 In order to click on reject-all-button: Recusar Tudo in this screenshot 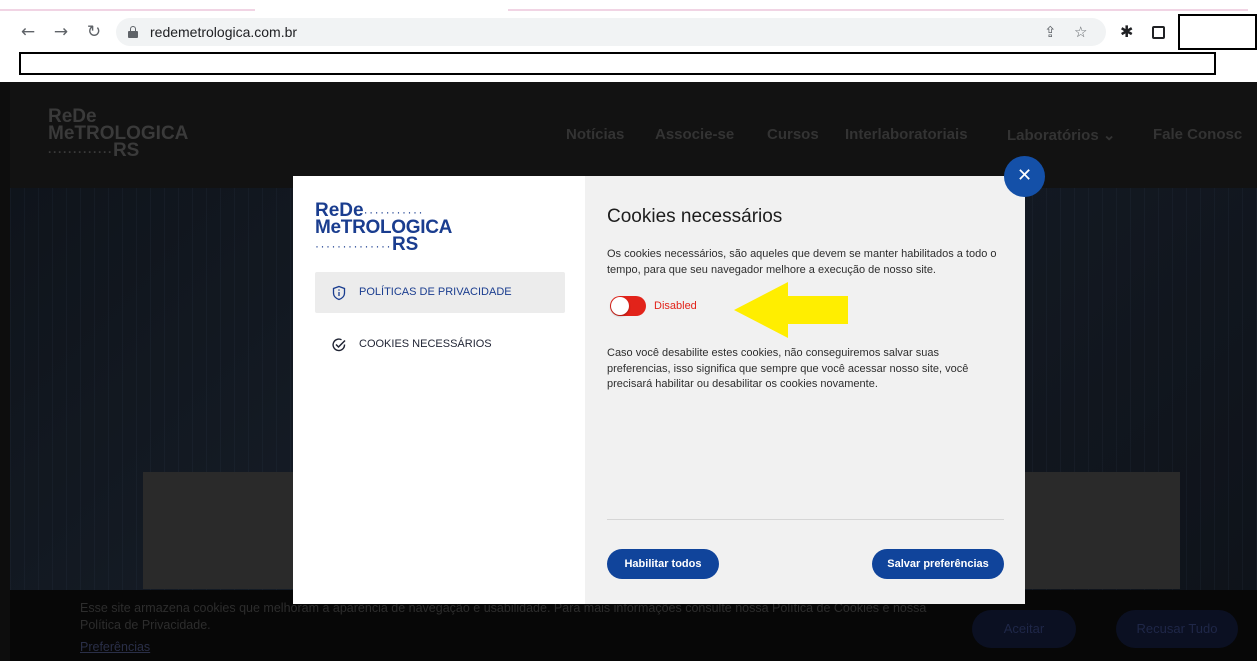, I will do `click(1177, 629)`.